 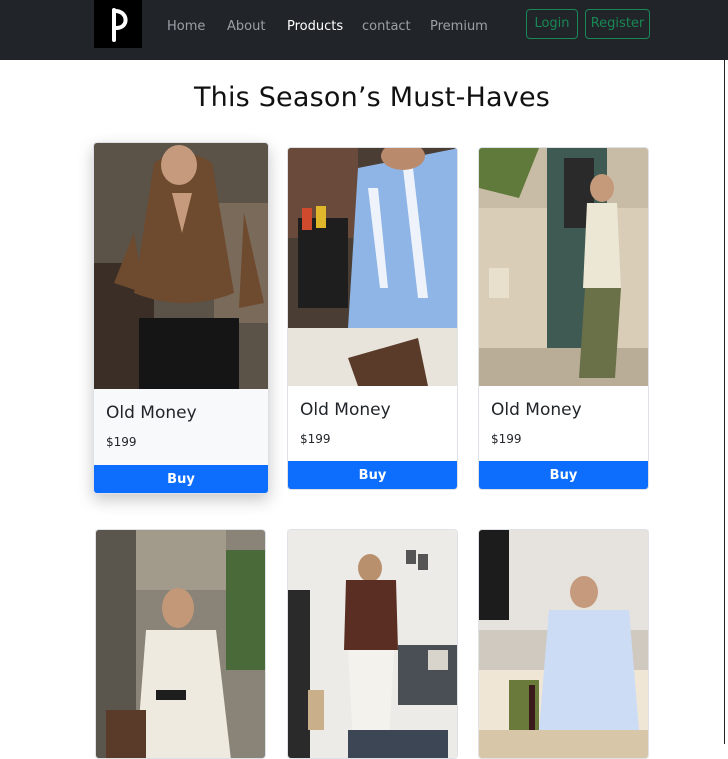 I want to click on pinterest-logo-icon, so click(x=118, y=24).